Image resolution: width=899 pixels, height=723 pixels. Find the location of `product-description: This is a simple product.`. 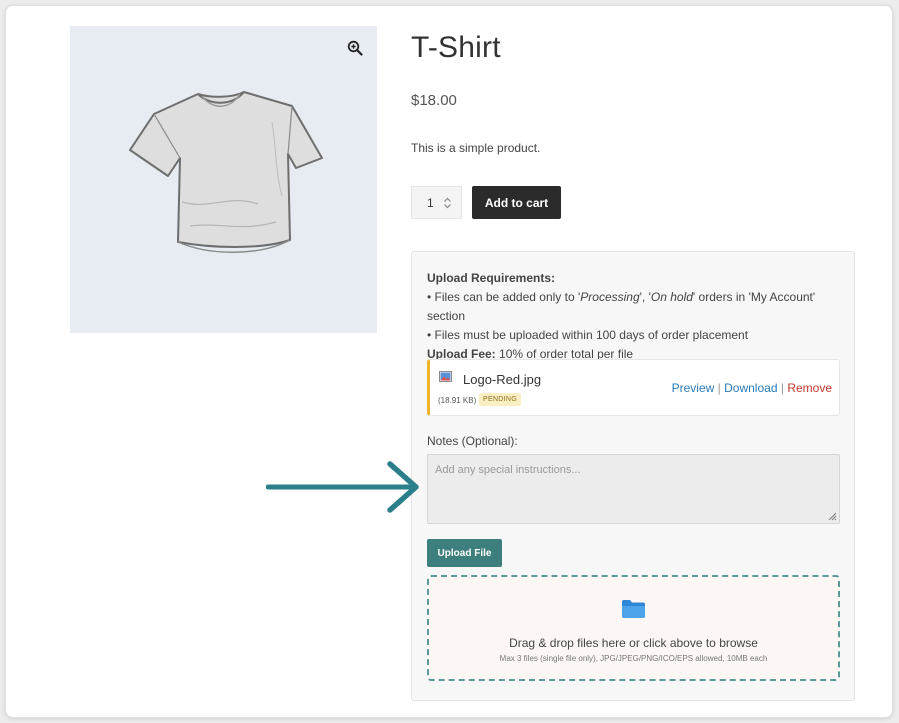

product-description: This is a simple product. is located at coordinates (476, 148).